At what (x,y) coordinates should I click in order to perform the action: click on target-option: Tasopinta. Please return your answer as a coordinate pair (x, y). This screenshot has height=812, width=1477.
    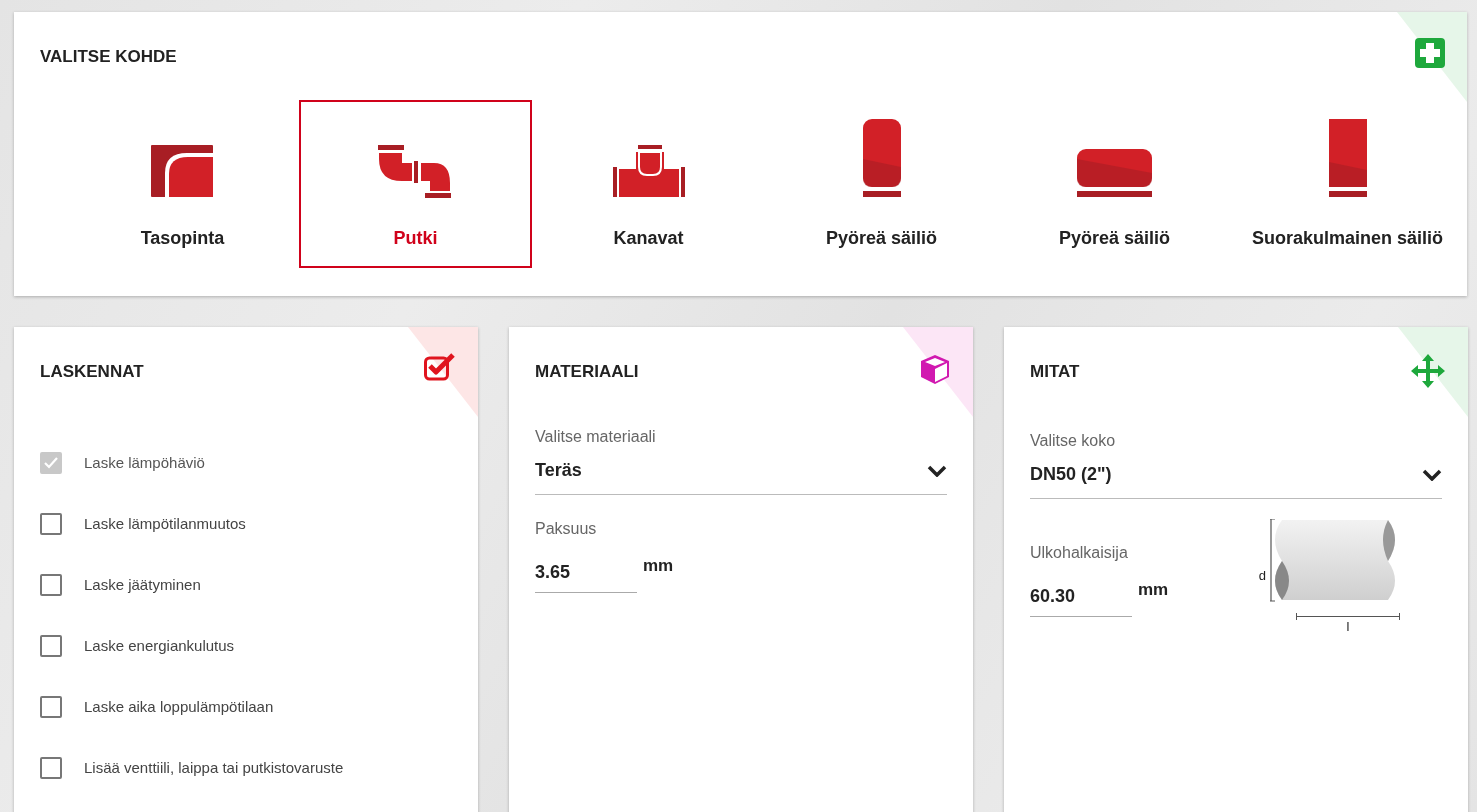
    Looking at the image, I should click on (182, 183).